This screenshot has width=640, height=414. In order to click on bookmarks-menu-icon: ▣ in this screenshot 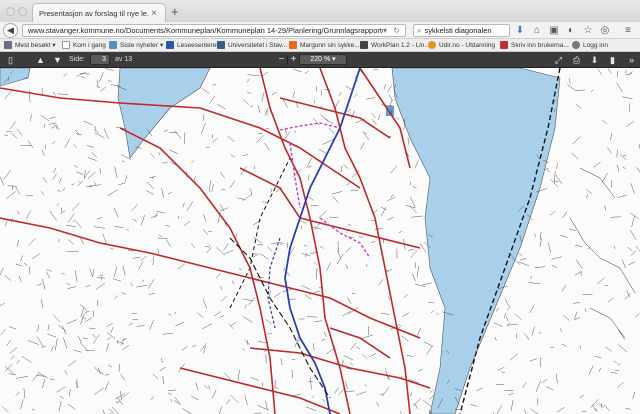, I will do `click(554, 30)`.